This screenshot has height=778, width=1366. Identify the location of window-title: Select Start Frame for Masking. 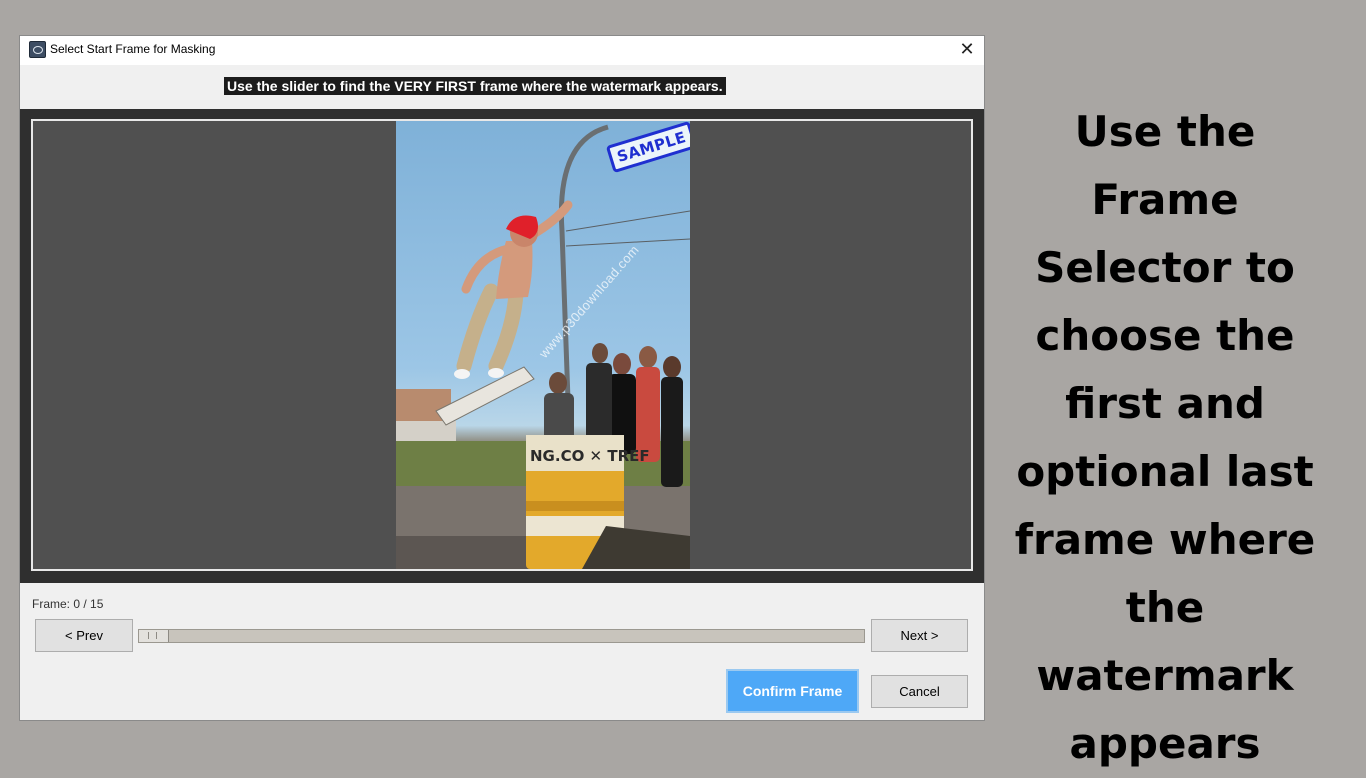
(133, 49).